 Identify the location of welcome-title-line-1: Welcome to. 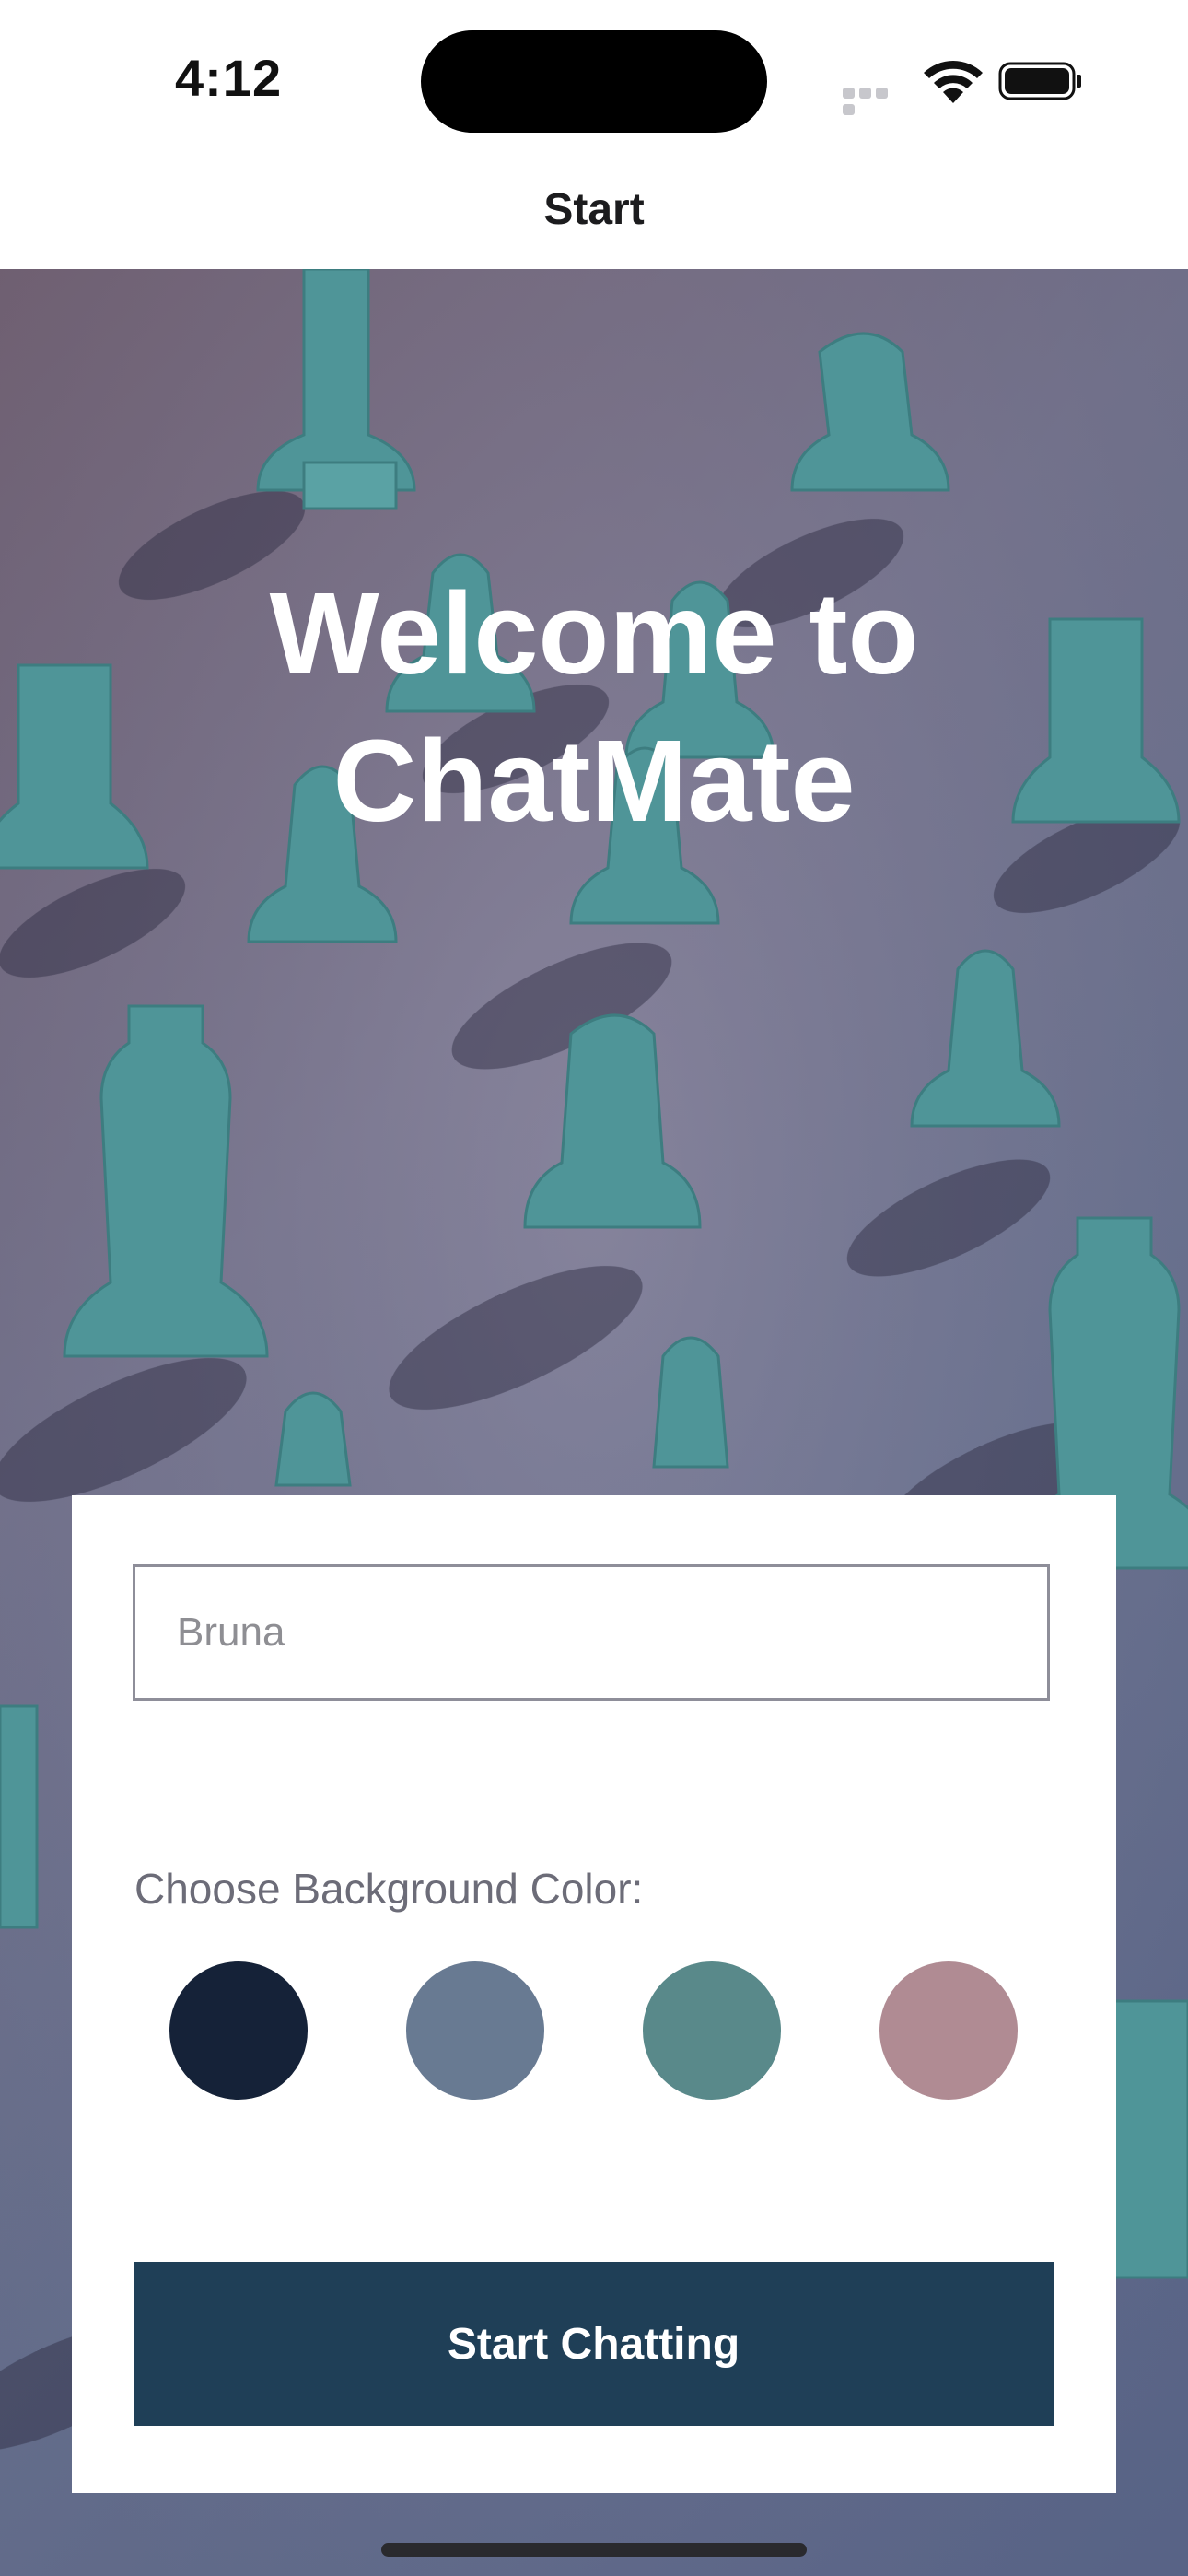
(594, 633).